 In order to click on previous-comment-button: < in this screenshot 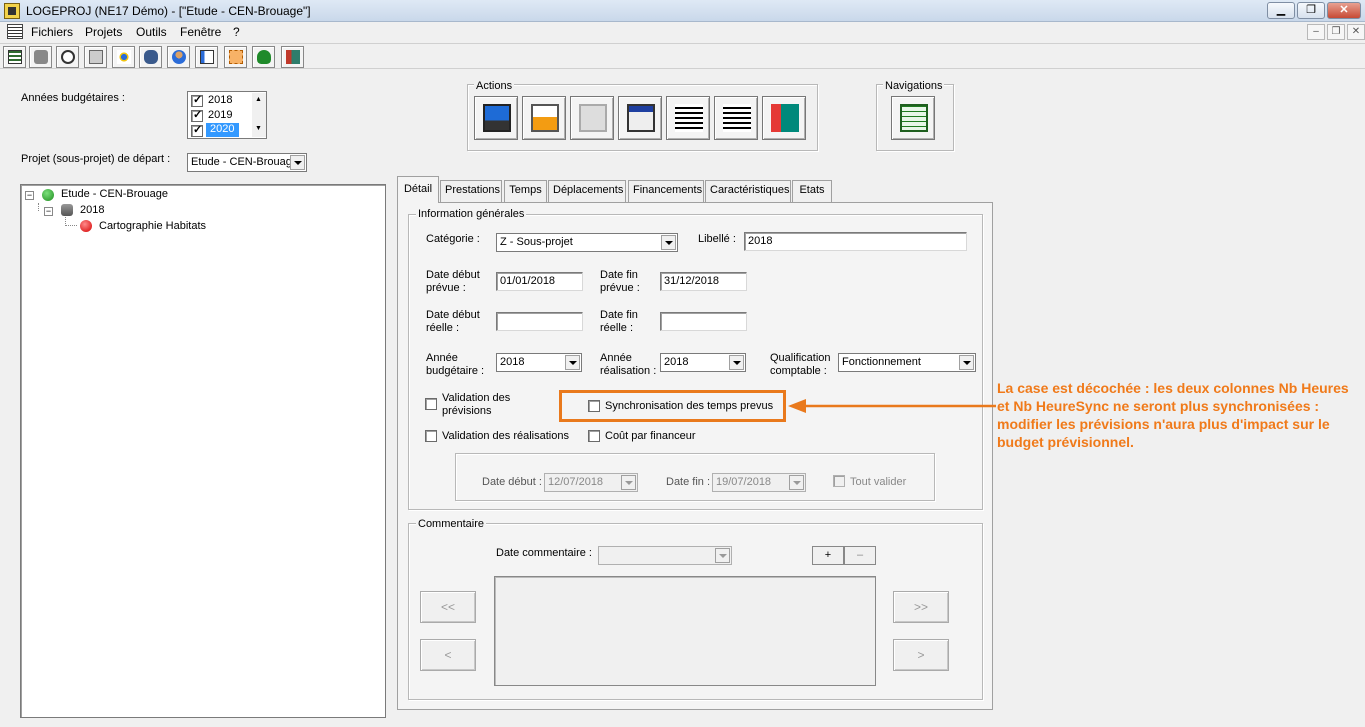, I will do `click(448, 655)`.